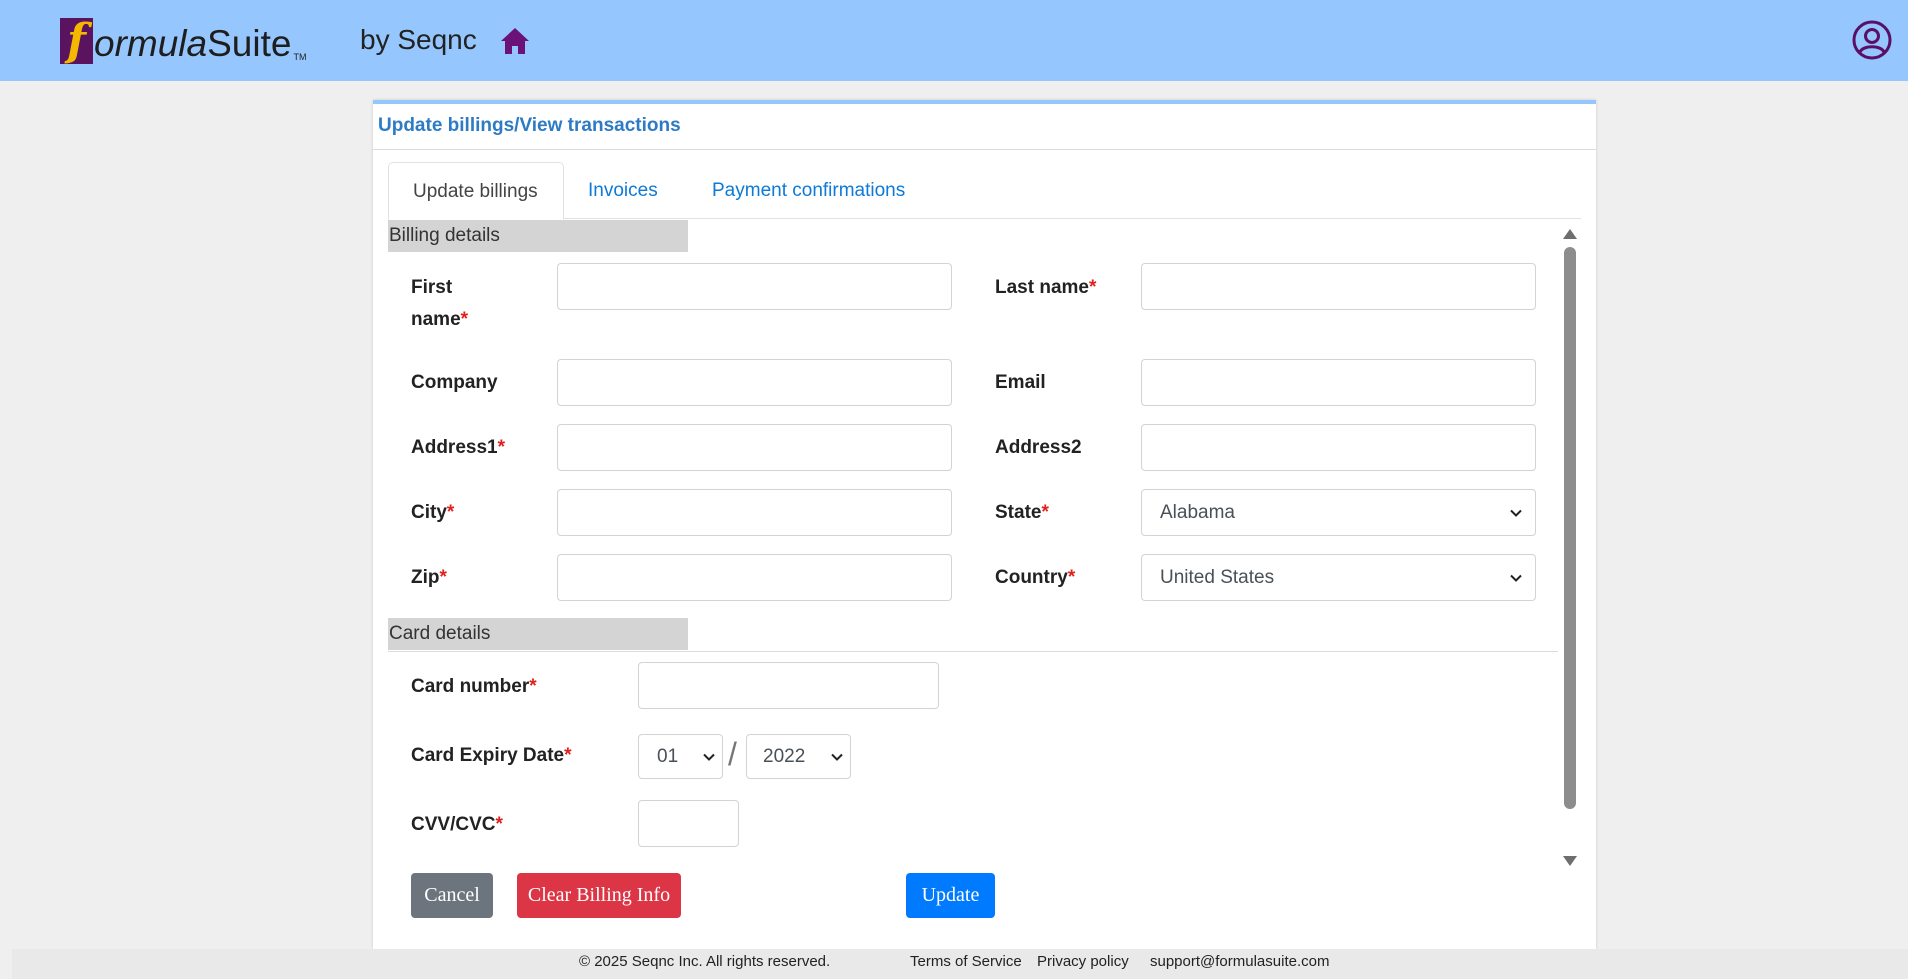  I want to click on panel-title: Update billings/View transactions, so click(529, 125).